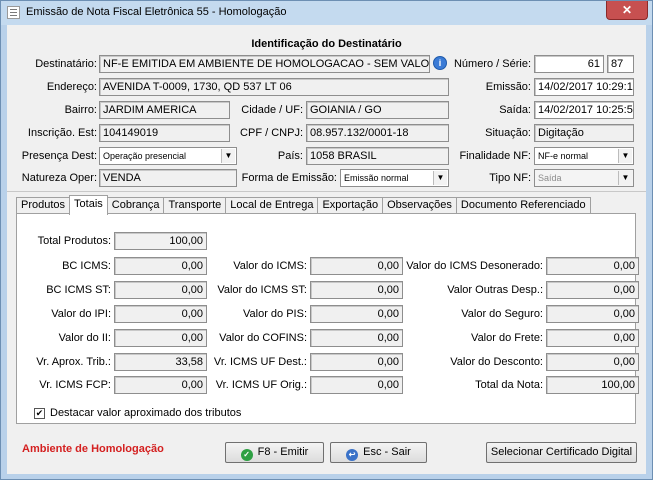  I want to click on vr-icms-fcp-label: Vr. ICMS FCP:, so click(75, 385).